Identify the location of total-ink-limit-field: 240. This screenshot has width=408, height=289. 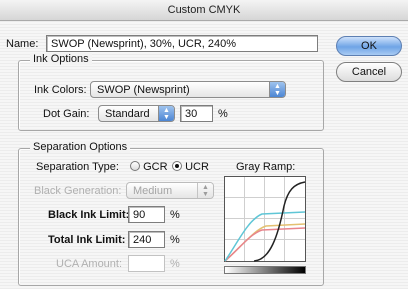
(146, 239).